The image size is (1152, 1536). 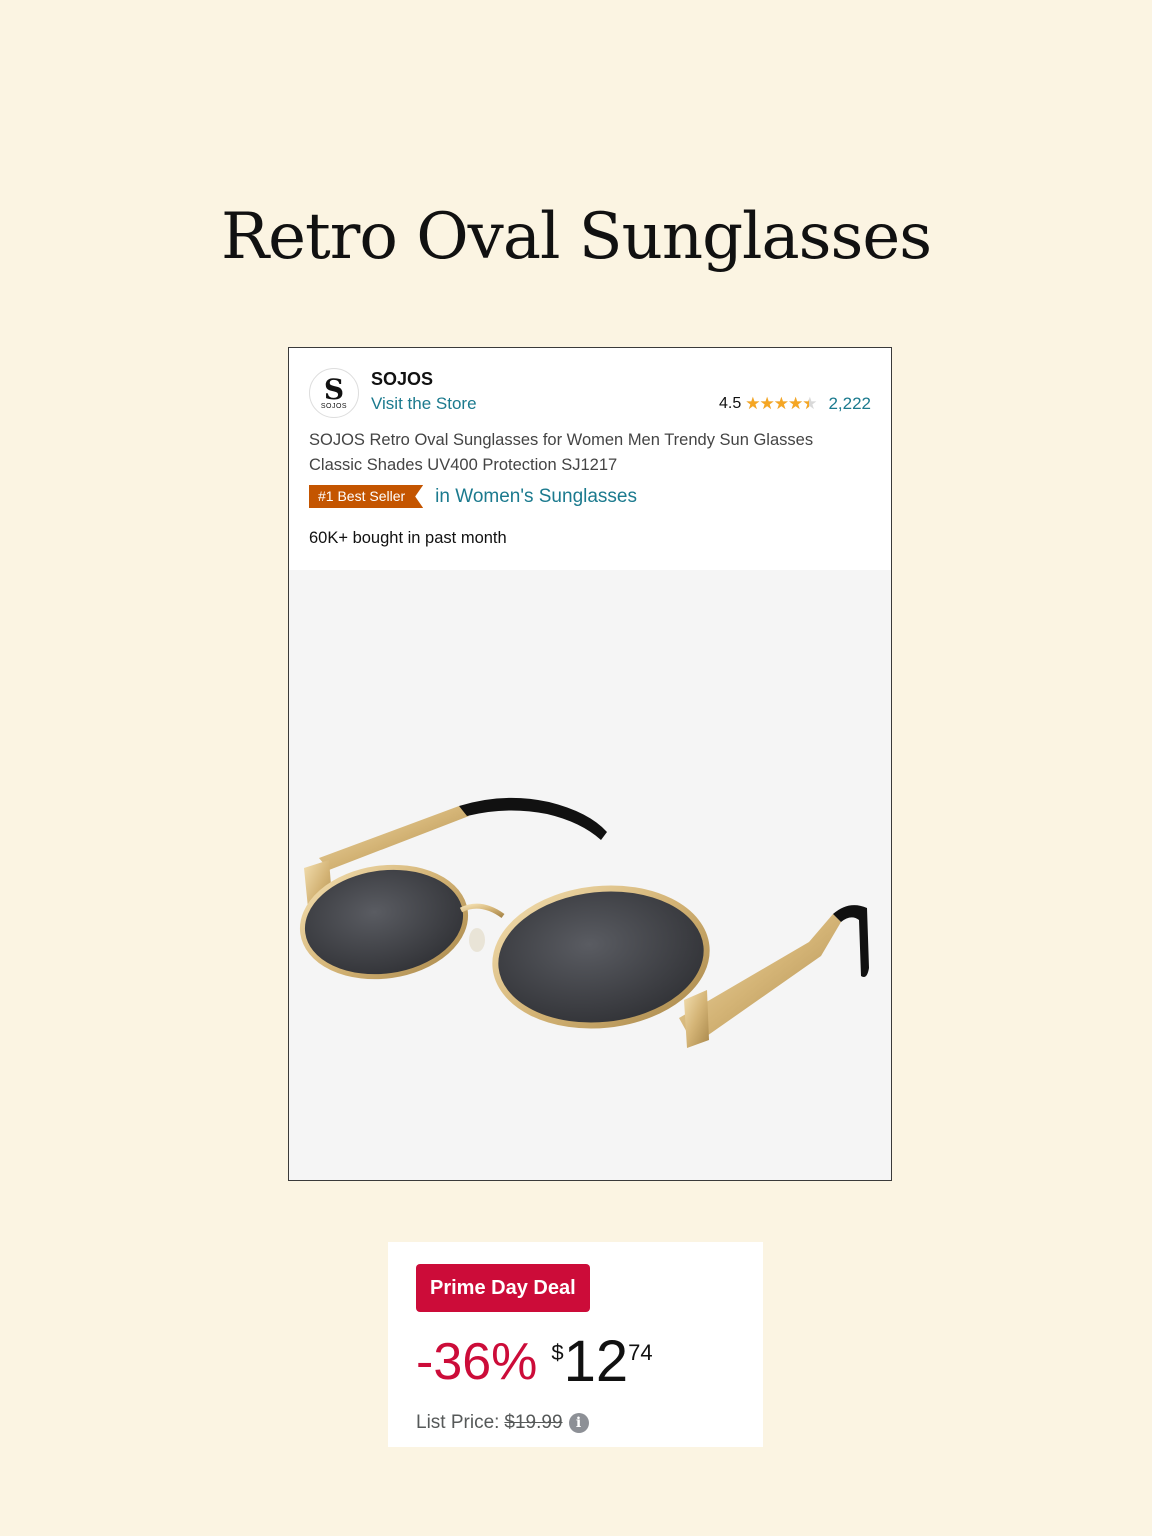 What do you see at coordinates (366, 496) in the screenshot?
I see `best-seller-badge: #1 Best Seller` at bounding box center [366, 496].